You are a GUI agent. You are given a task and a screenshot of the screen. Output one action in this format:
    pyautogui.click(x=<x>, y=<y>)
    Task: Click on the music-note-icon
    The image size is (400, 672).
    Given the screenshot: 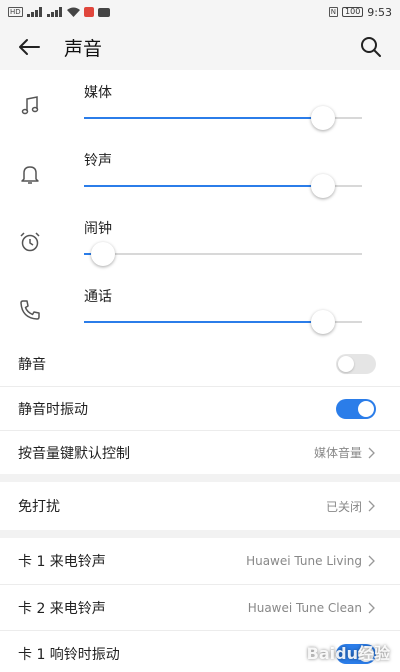 What is the action you would take?
    pyautogui.click(x=30, y=105)
    